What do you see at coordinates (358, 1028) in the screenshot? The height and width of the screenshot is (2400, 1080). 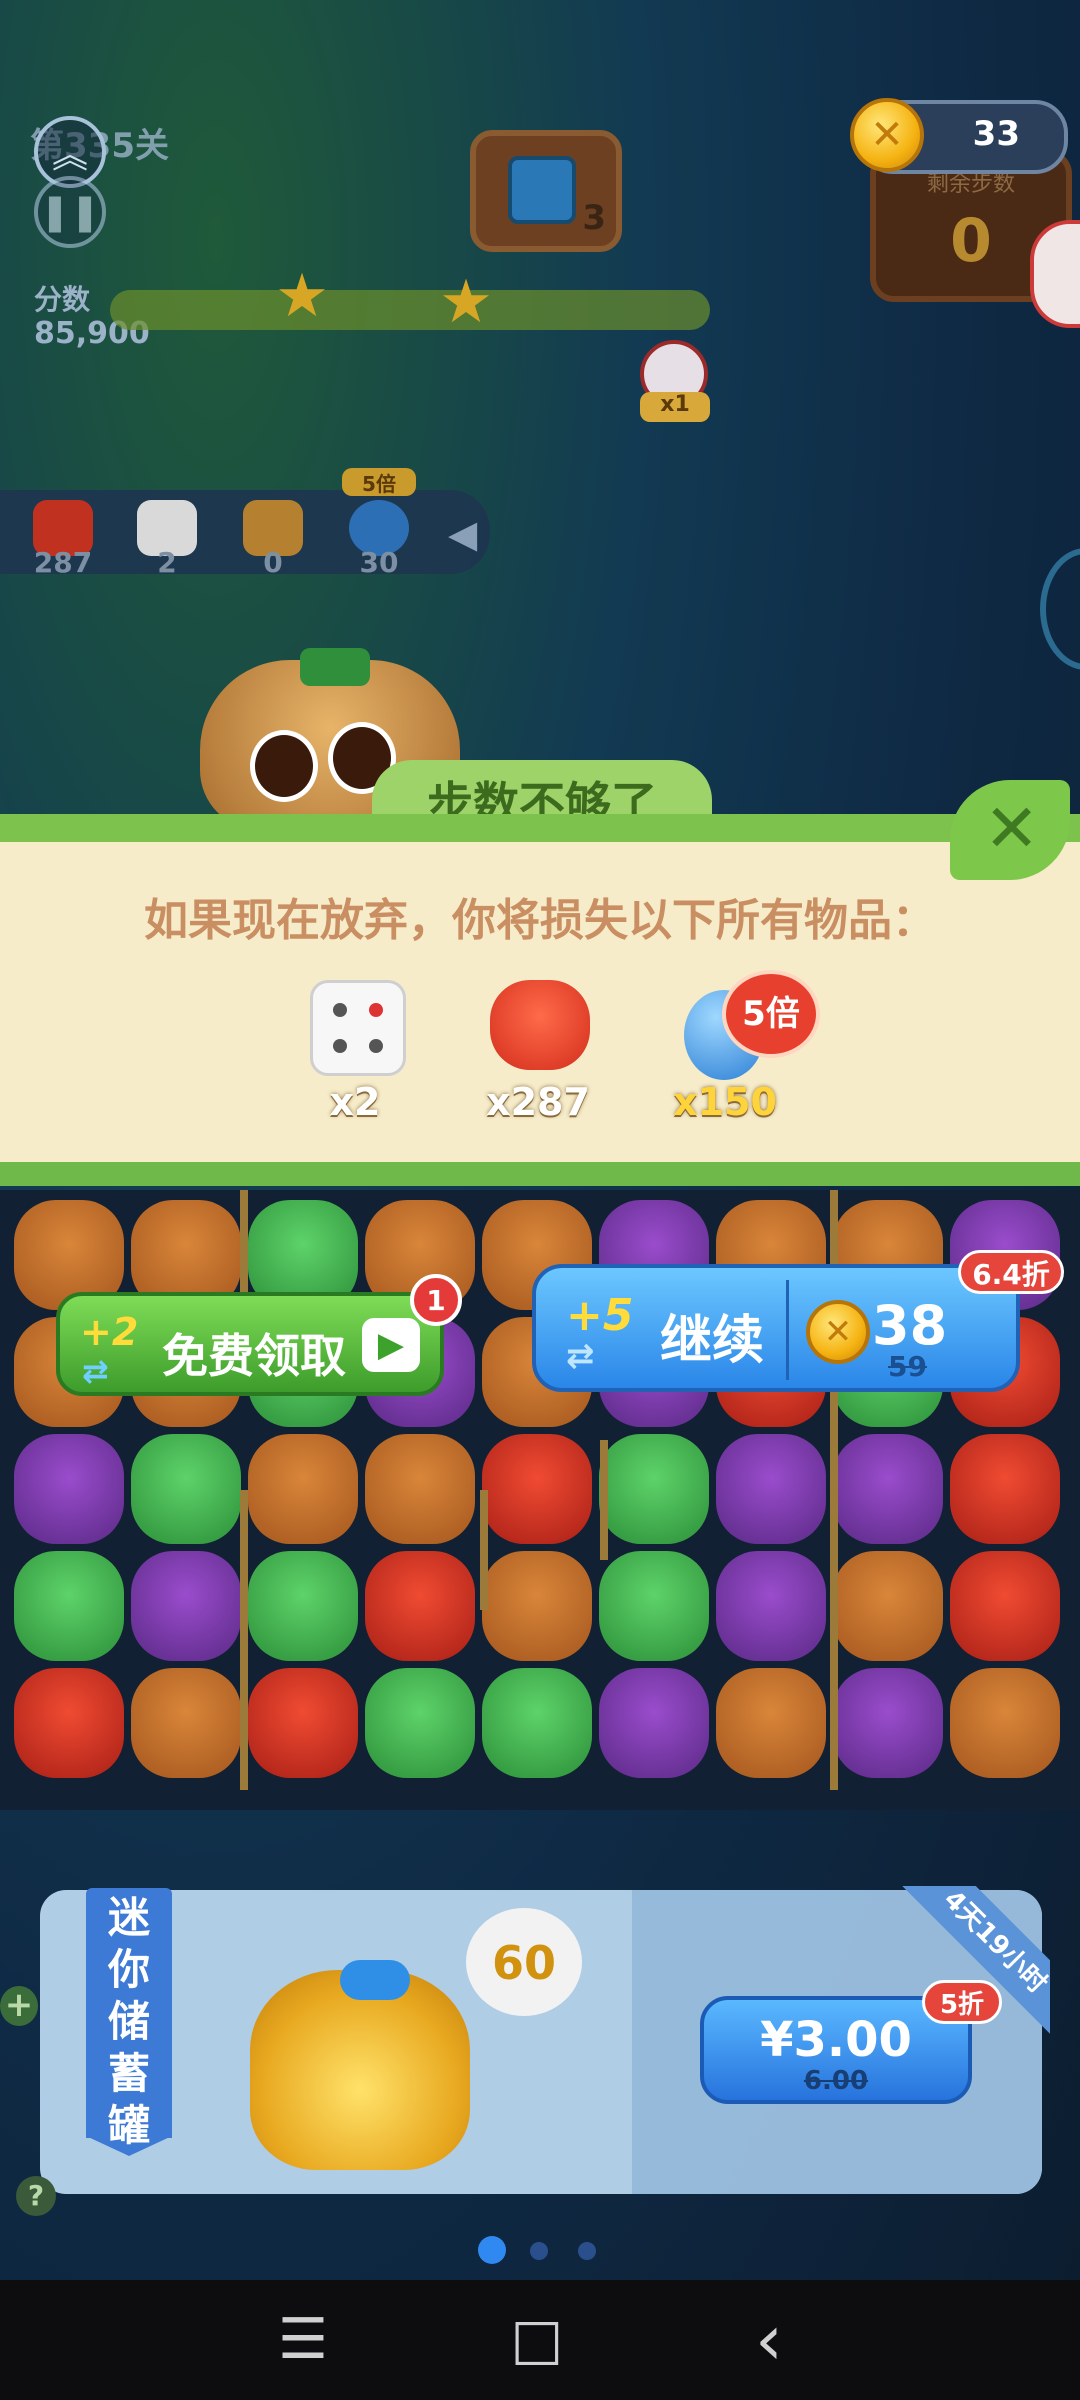 I see `dice-icon` at bounding box center [358, 1028].